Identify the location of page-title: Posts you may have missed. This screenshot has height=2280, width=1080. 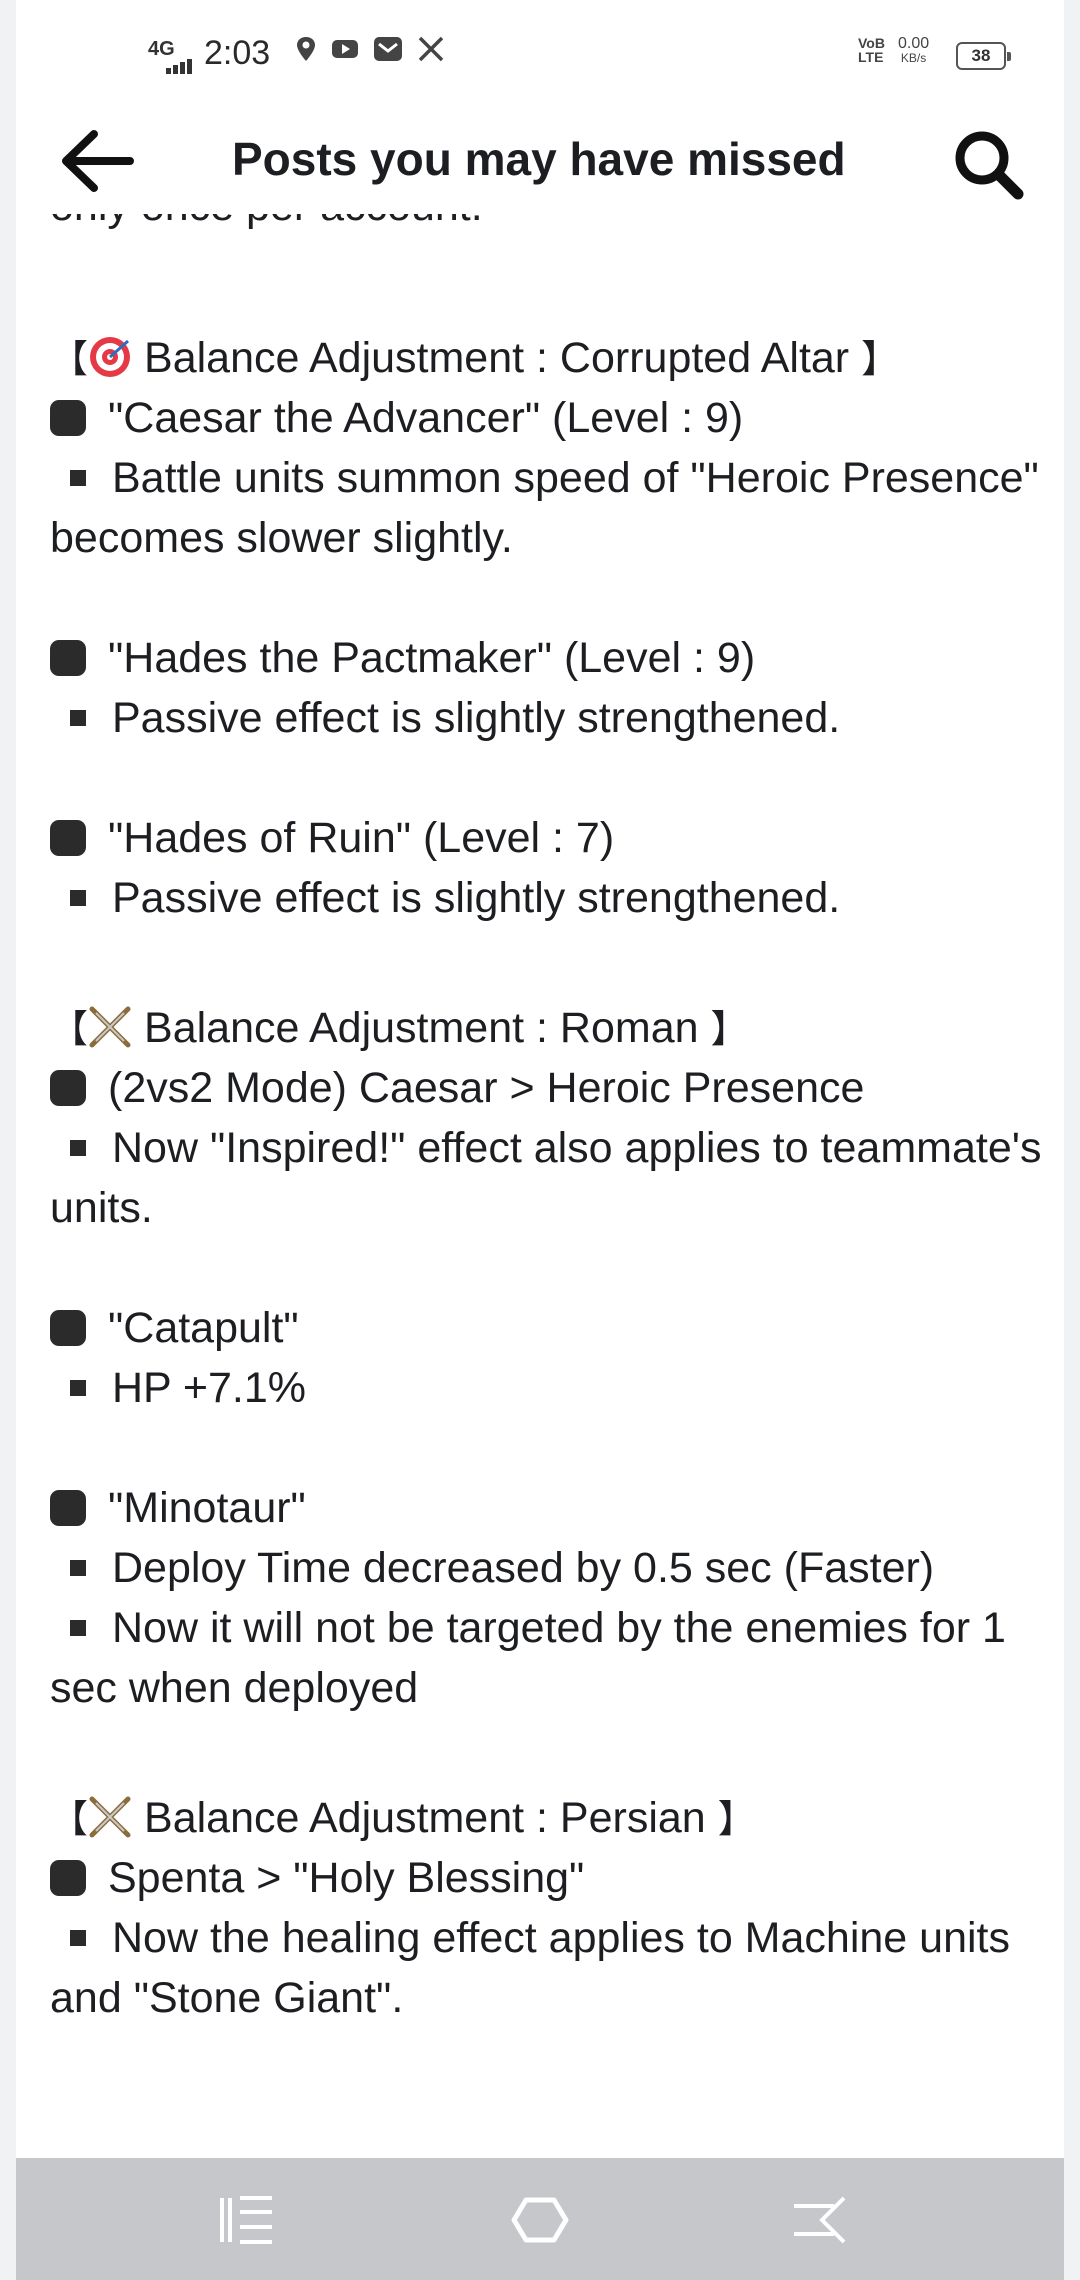
(539, 159).